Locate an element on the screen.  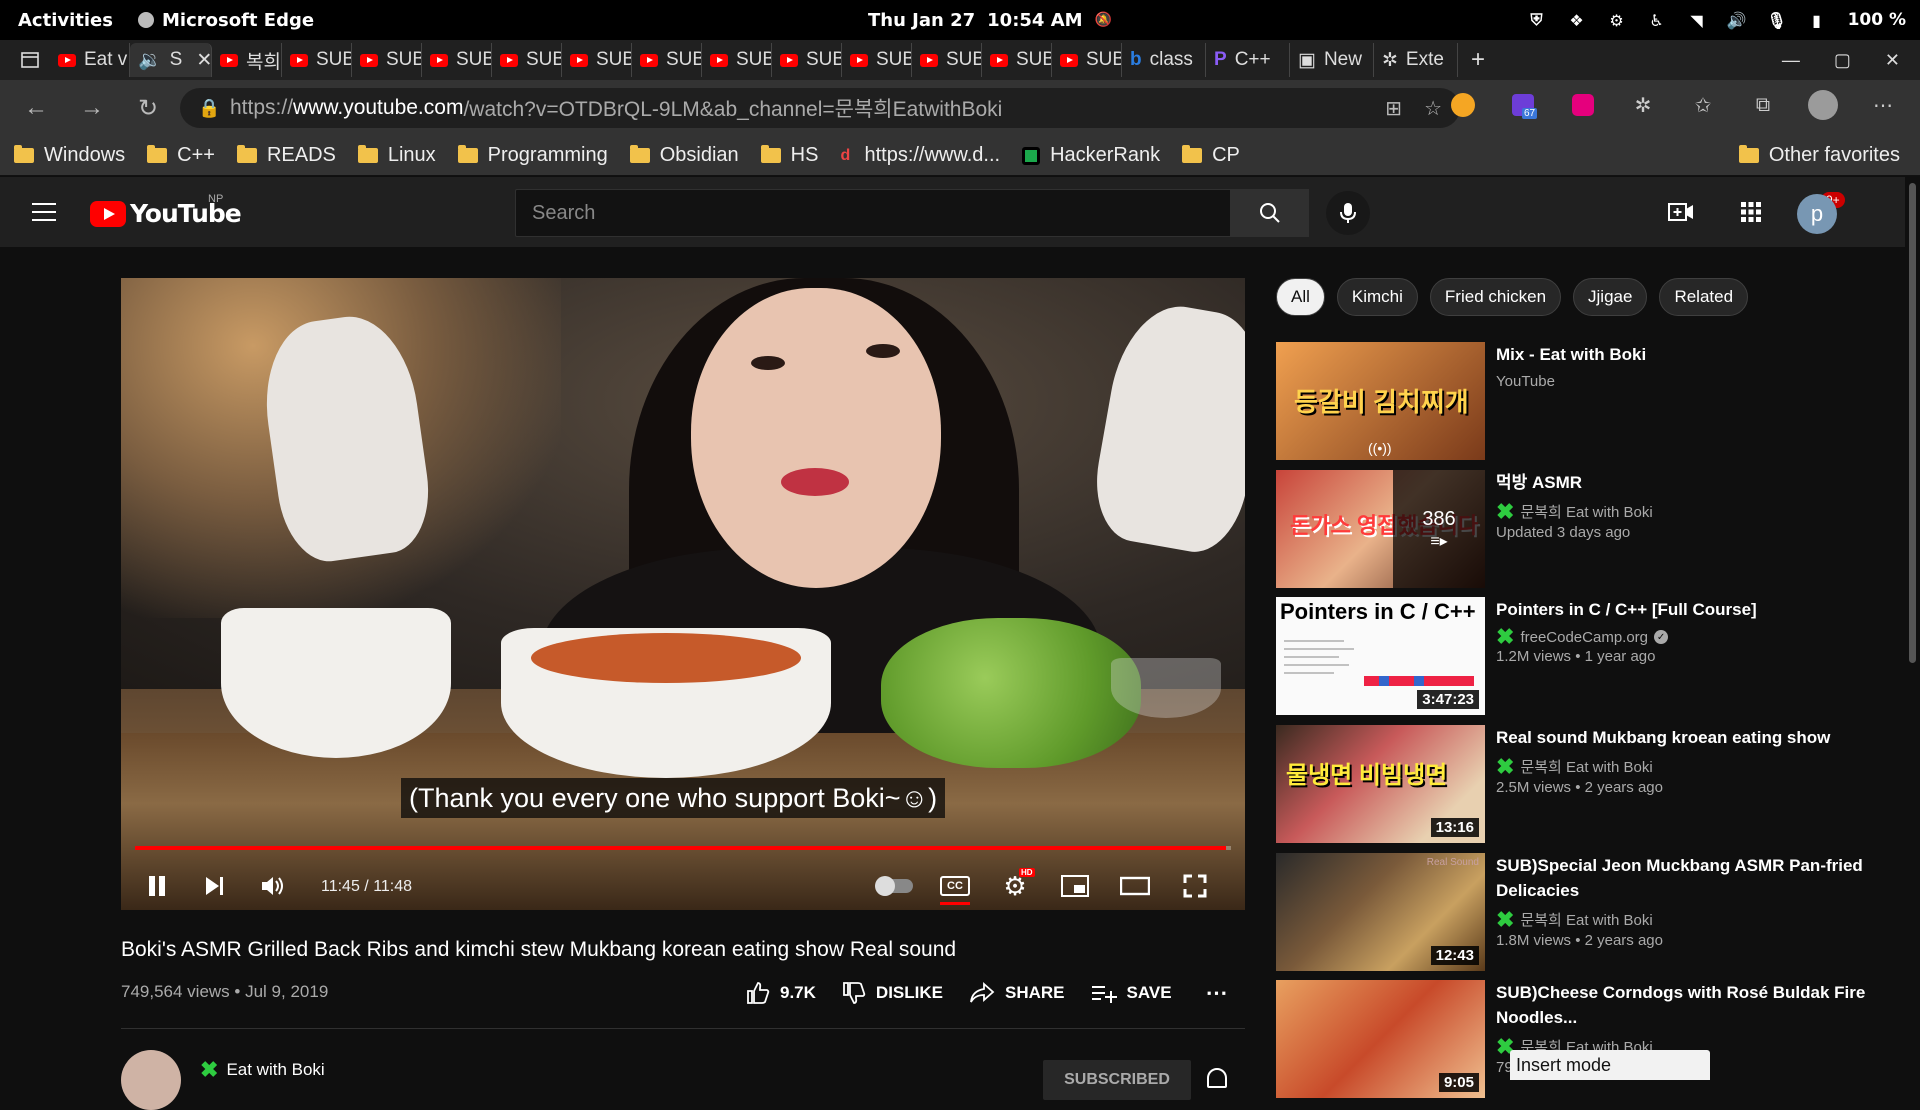
bookmark-cpp: C++ is located at coordinates (181, 155).